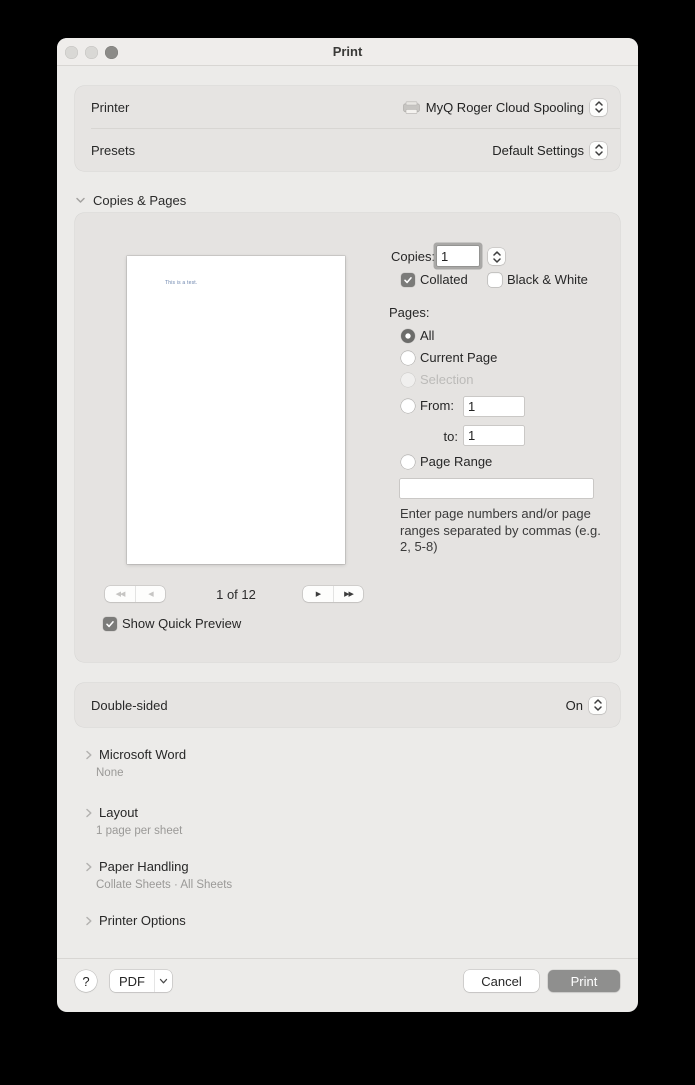 The image size is (695, 1085). What do you see at coordinates (164, 885) in the screenshot?
I see `section-detail: Collate Sheets · All Sheets` at bounding box center [164, 885].